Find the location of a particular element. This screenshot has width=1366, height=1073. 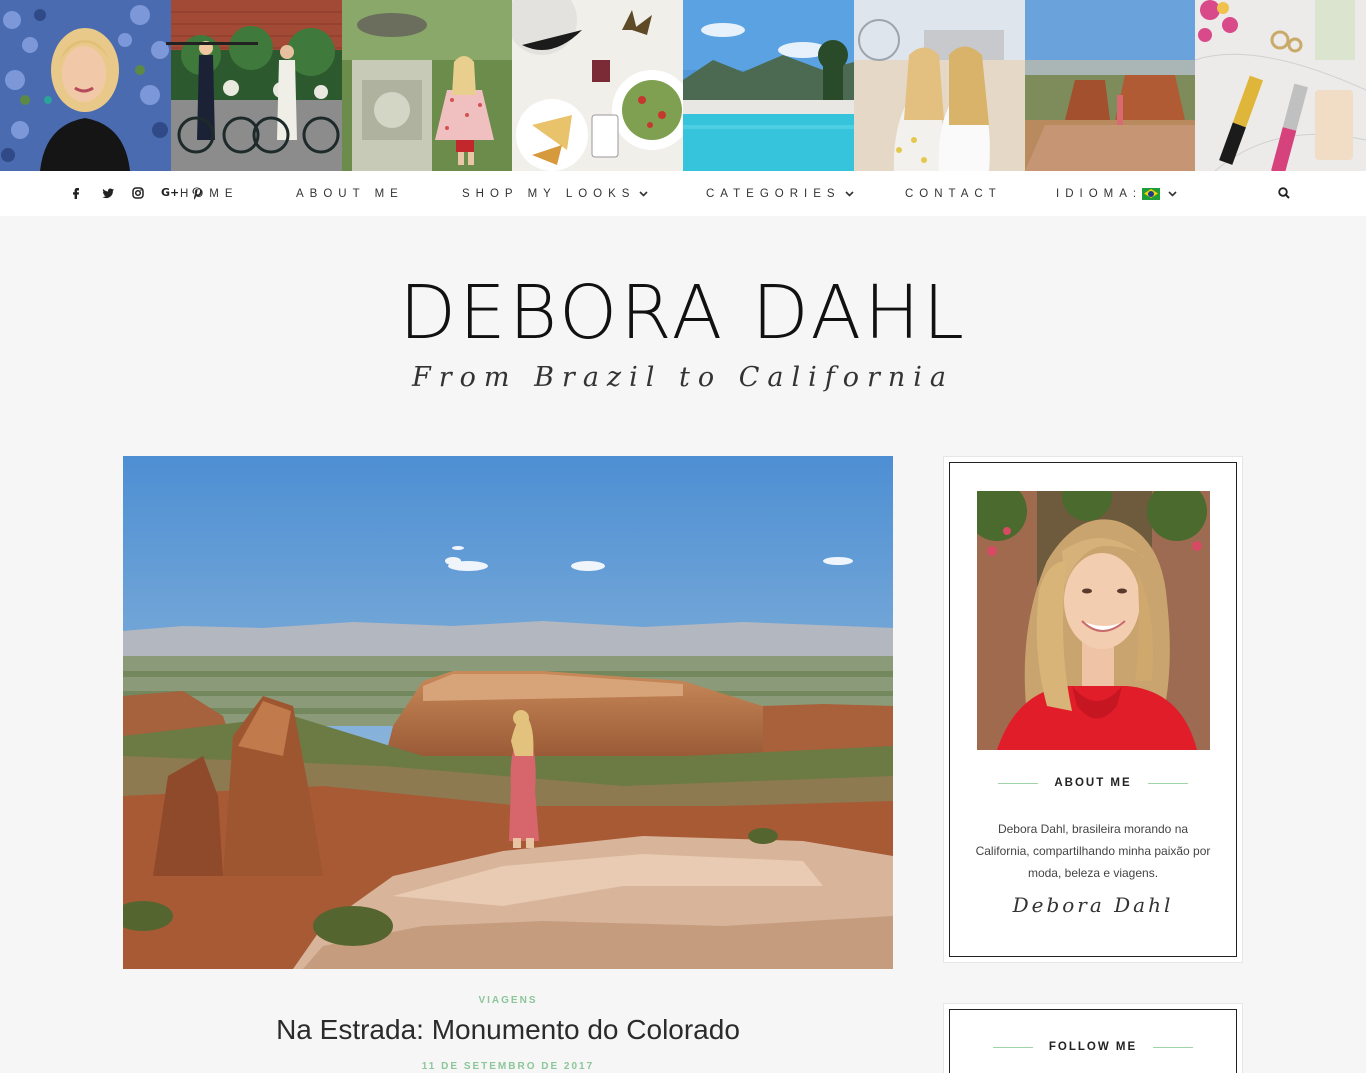

nav-language: IDIOMA: is located at coordinates (1116, 193).